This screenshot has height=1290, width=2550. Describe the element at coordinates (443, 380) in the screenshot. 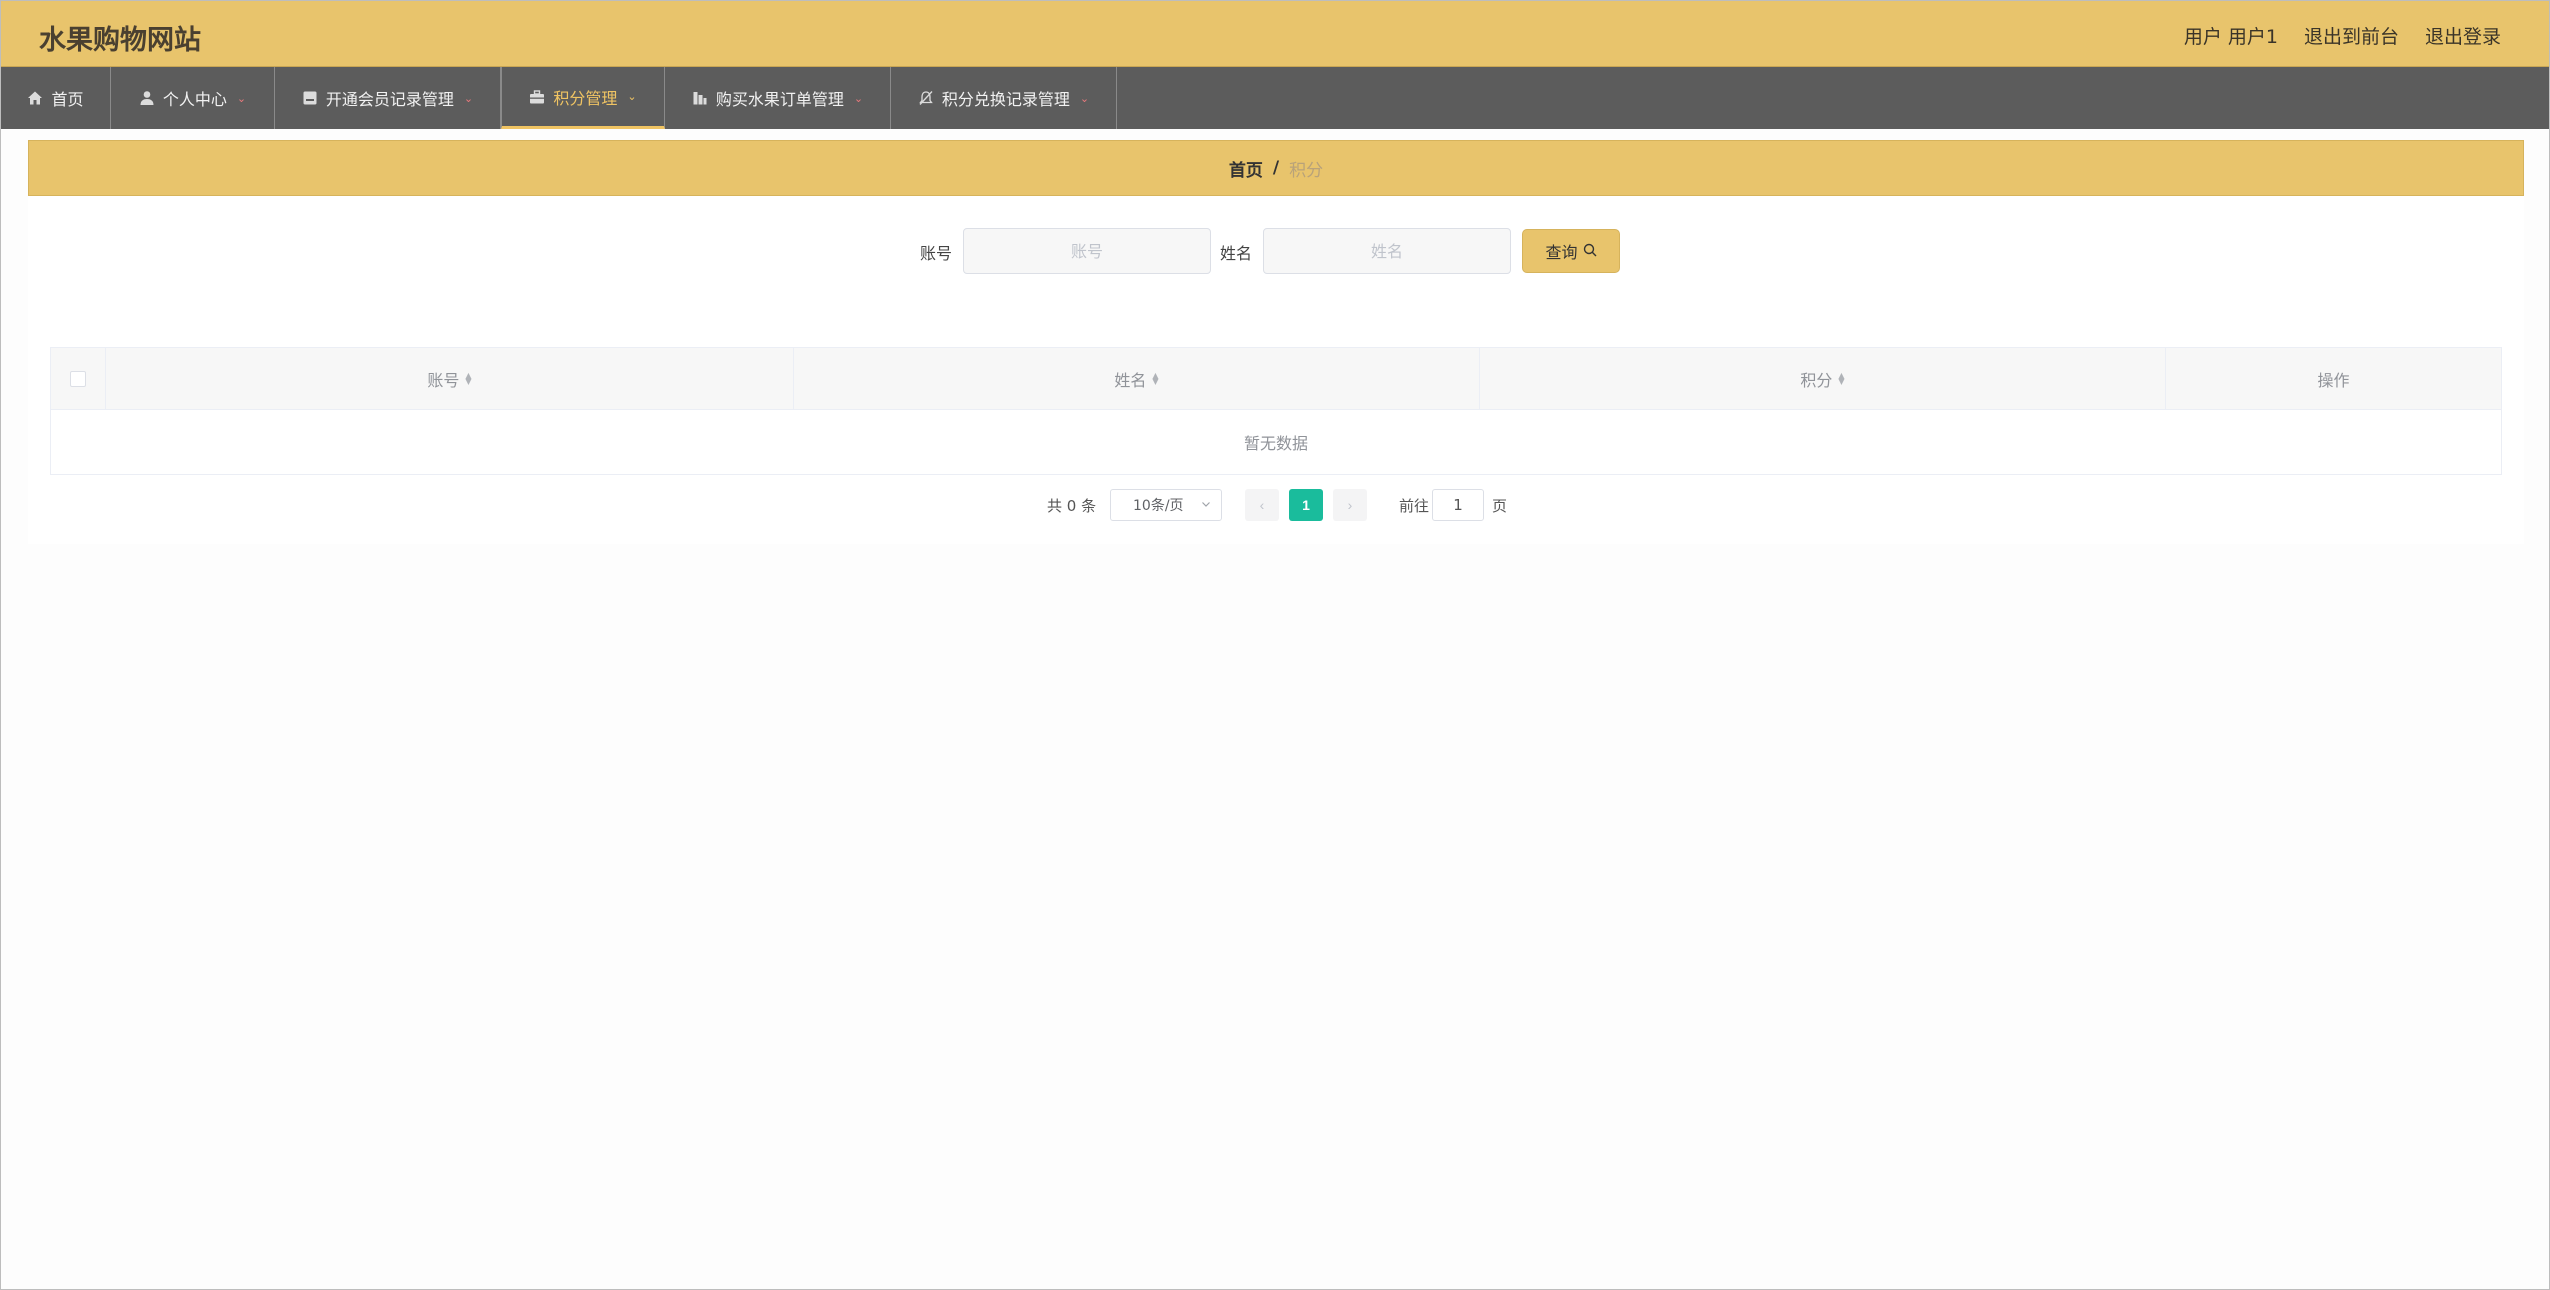

I see `column-label-account: 账号` at that location.